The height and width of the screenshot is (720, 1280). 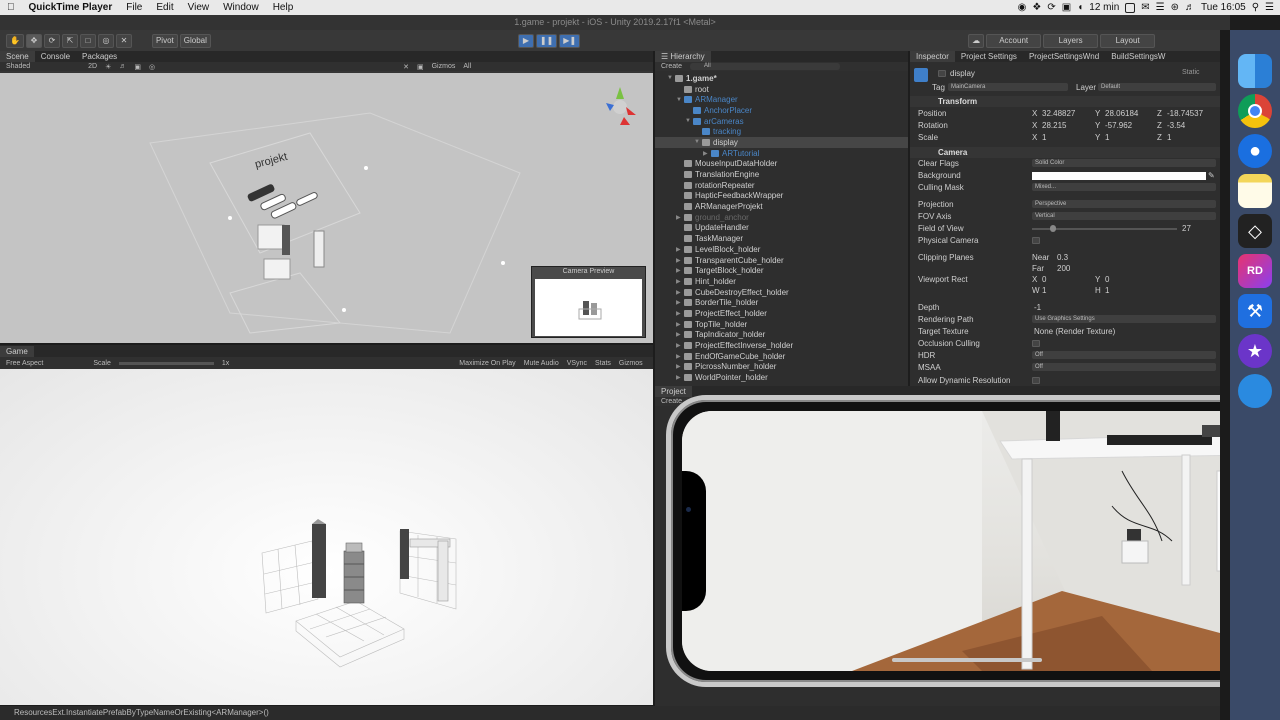 What do you see at coordinates (1062, 257) in the screenshot?
I see `near-value: 0.3` at bounding box center [1062, 257].